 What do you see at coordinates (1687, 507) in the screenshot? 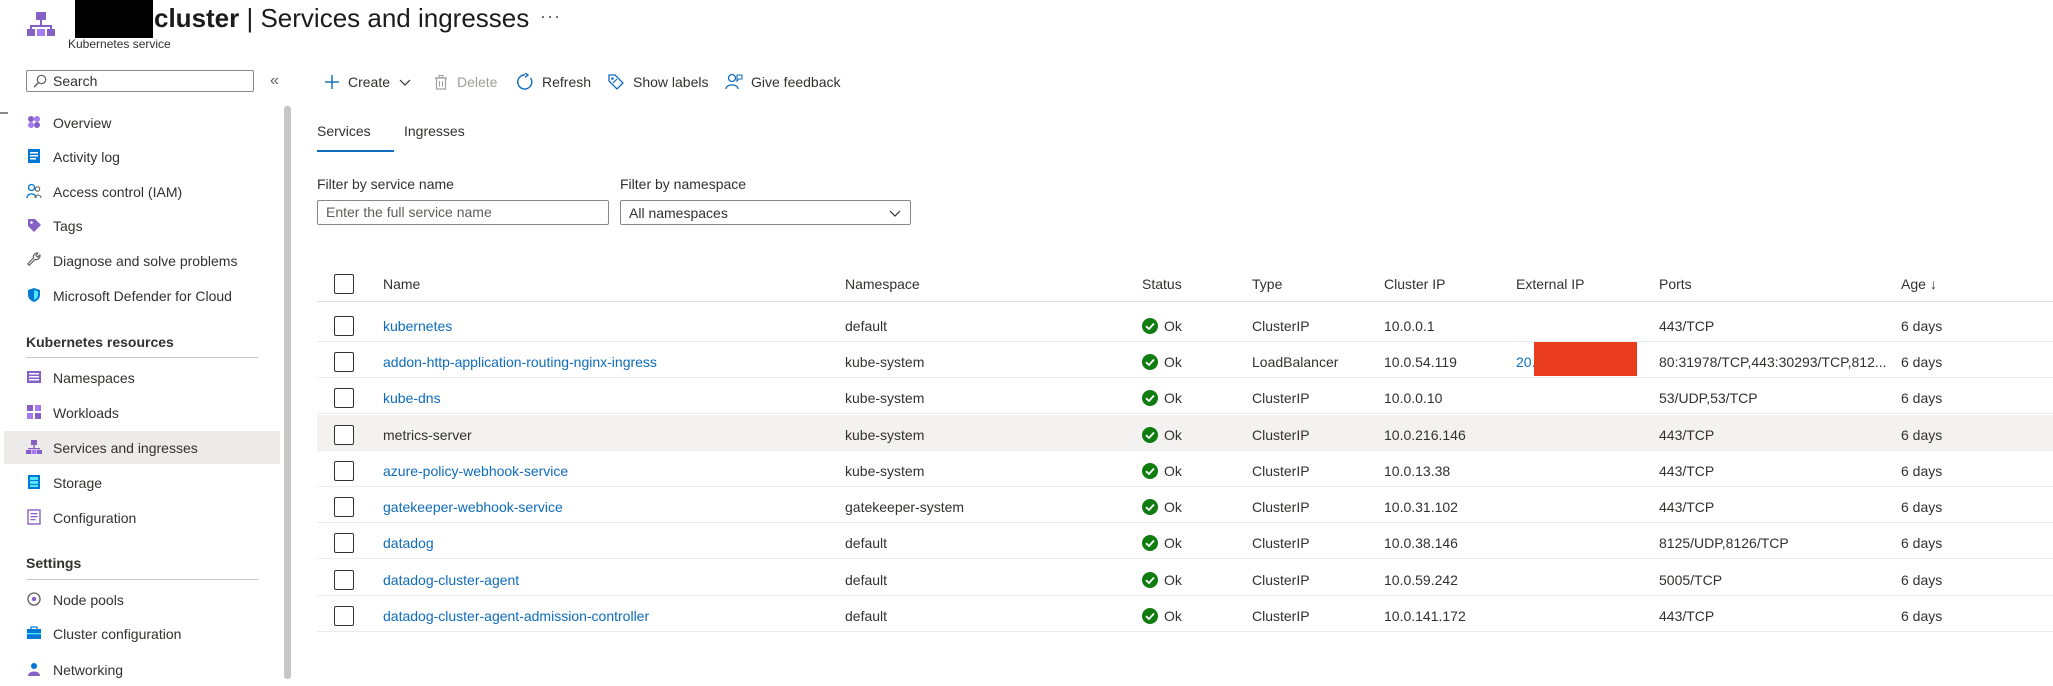
I see `ports-cell: 443/TCP` at bounding box center [1687, 507].